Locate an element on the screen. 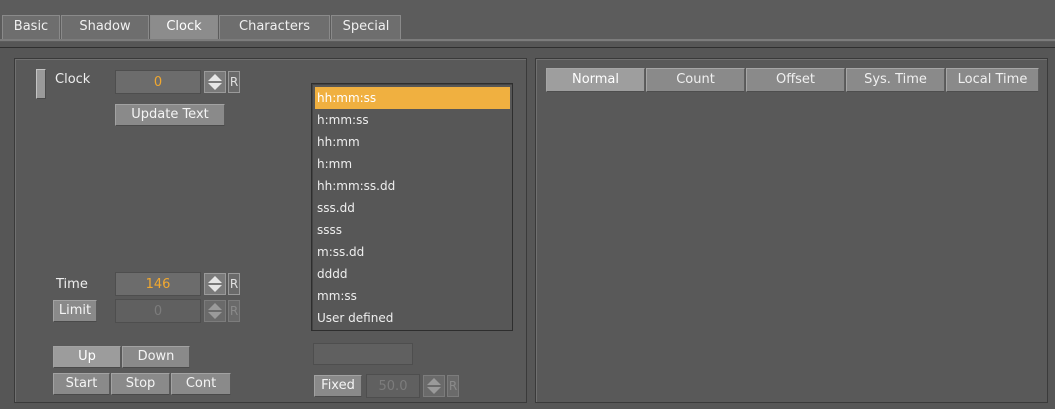  fixed-value-field: 50.0 is located at coordinates (393, 386).